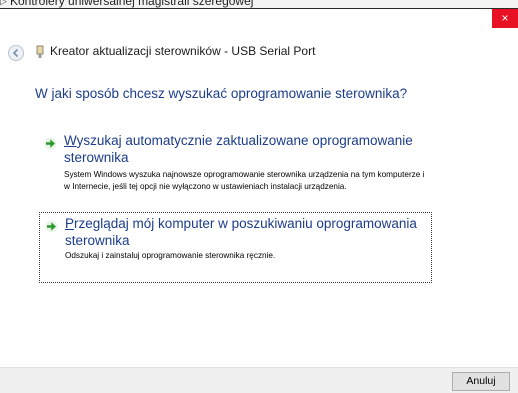  I want to click on back-button, so click(16, 53).